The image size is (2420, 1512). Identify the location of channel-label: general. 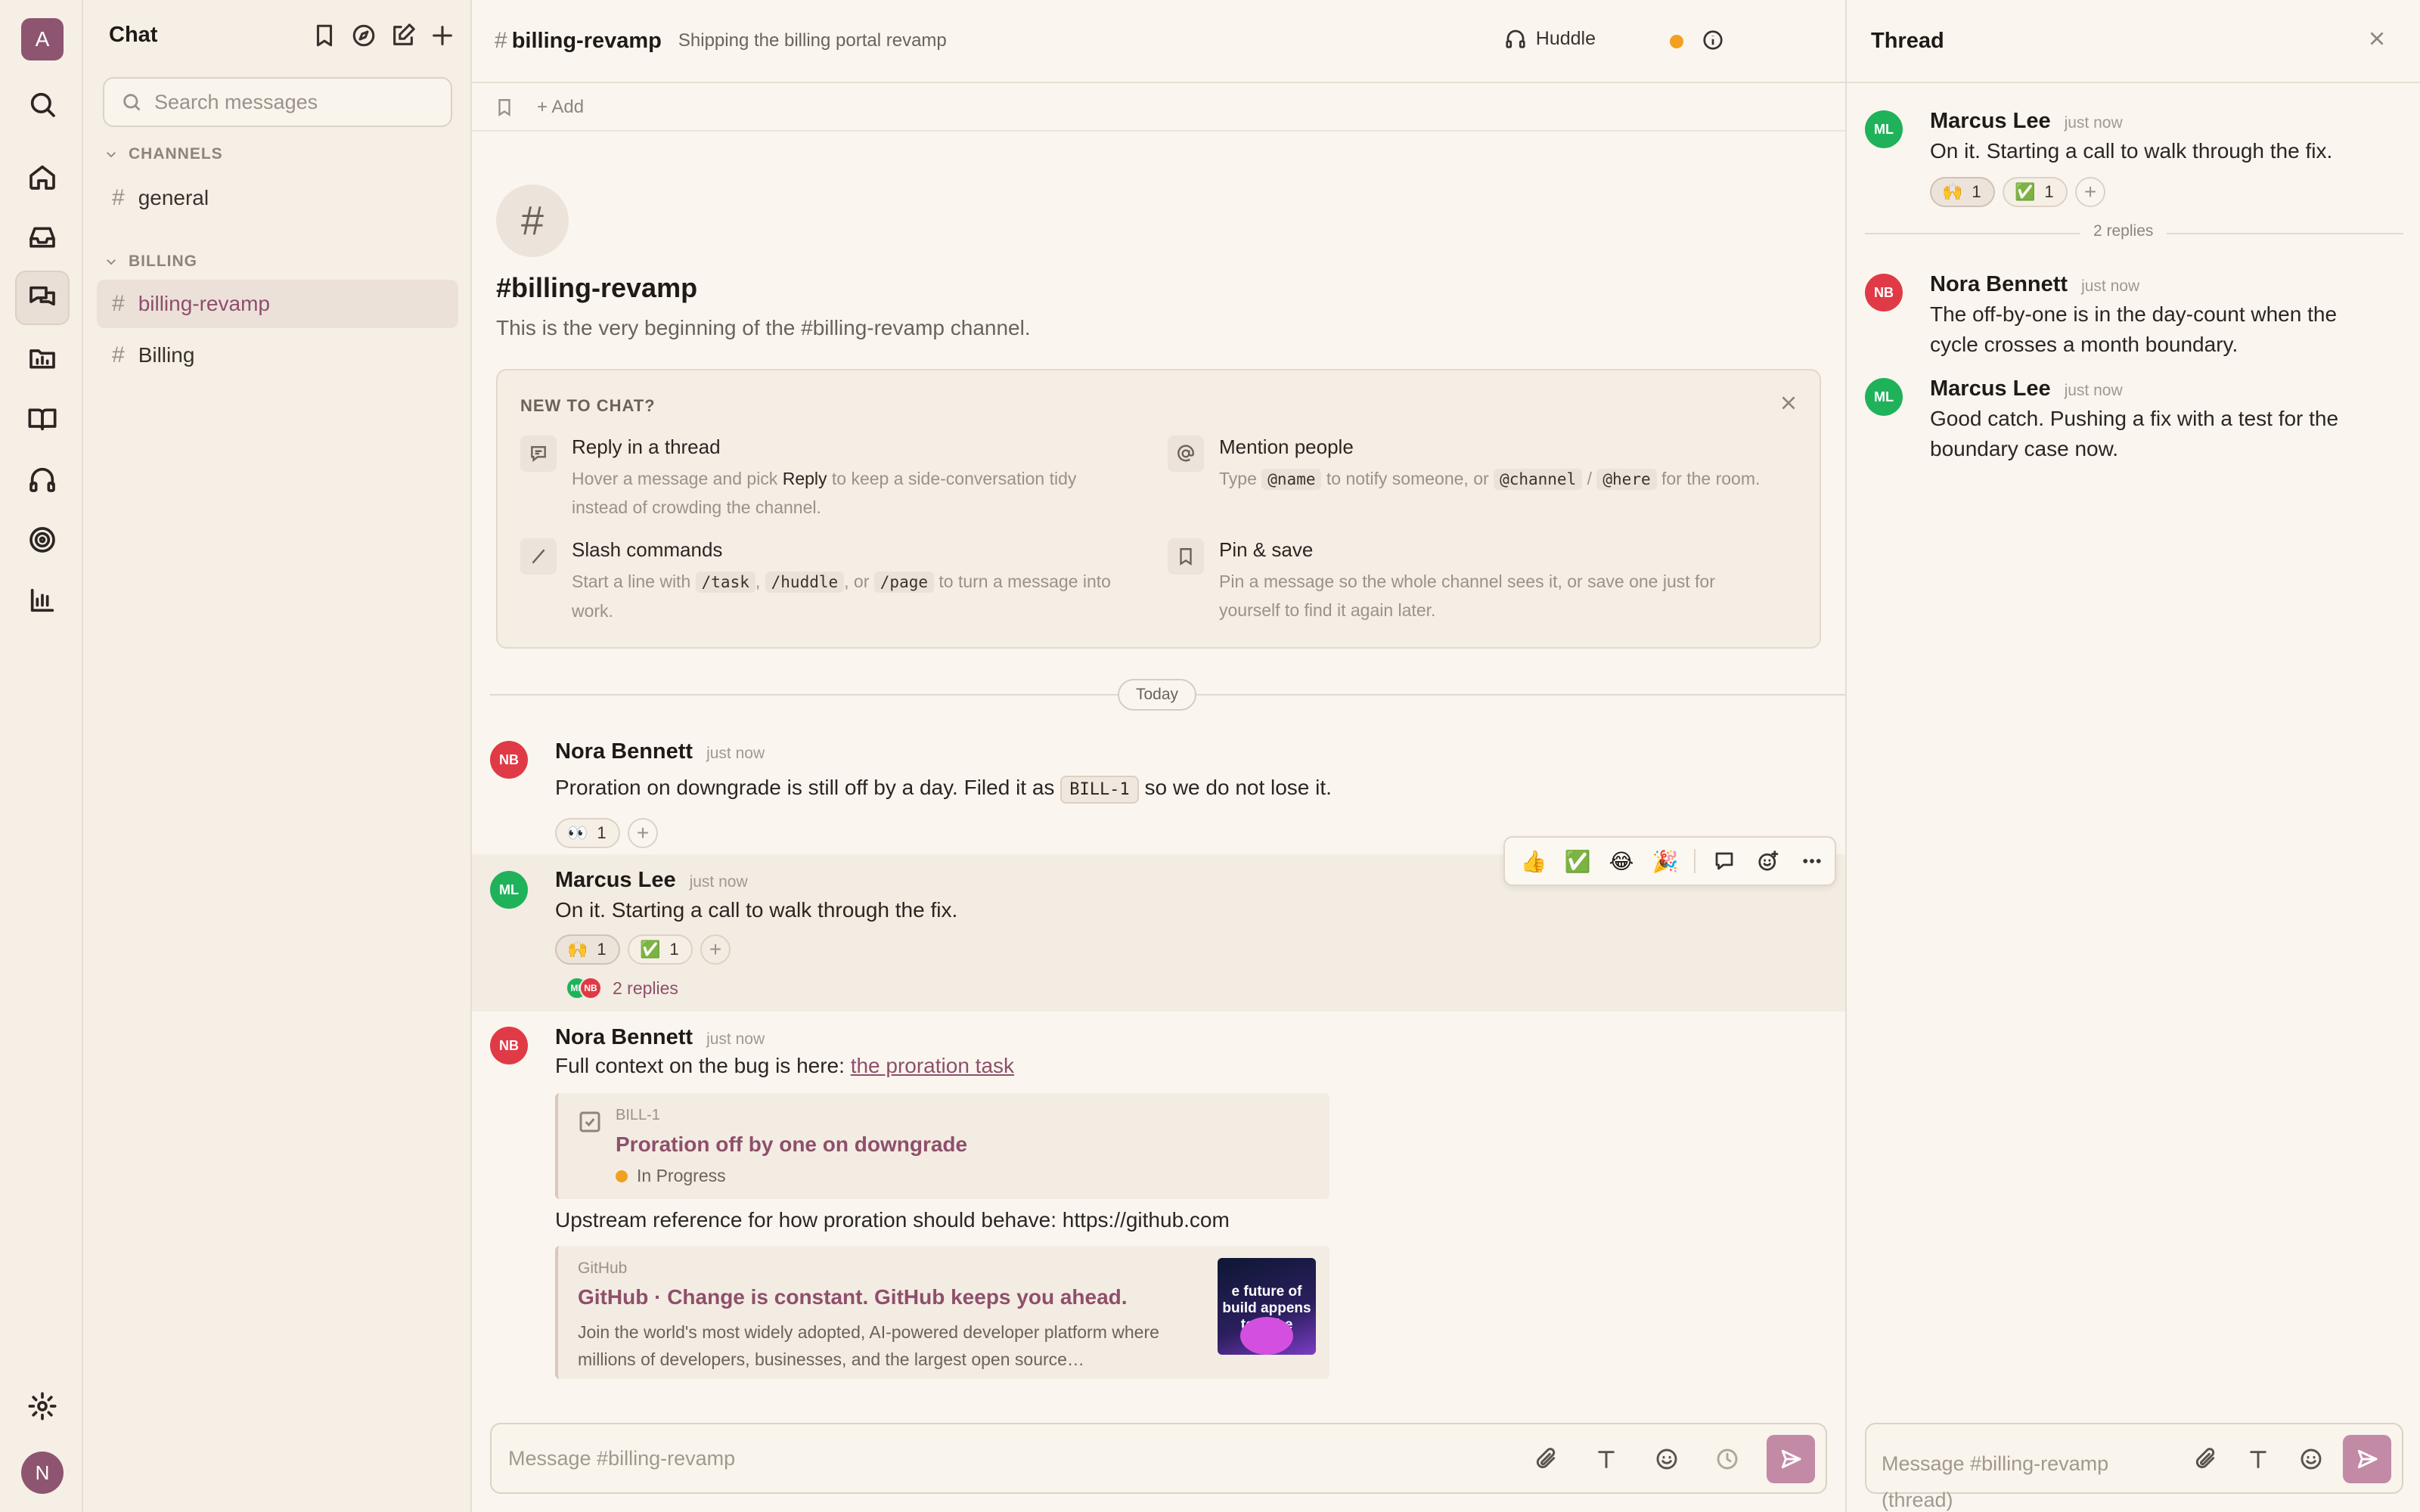
(173, 197).